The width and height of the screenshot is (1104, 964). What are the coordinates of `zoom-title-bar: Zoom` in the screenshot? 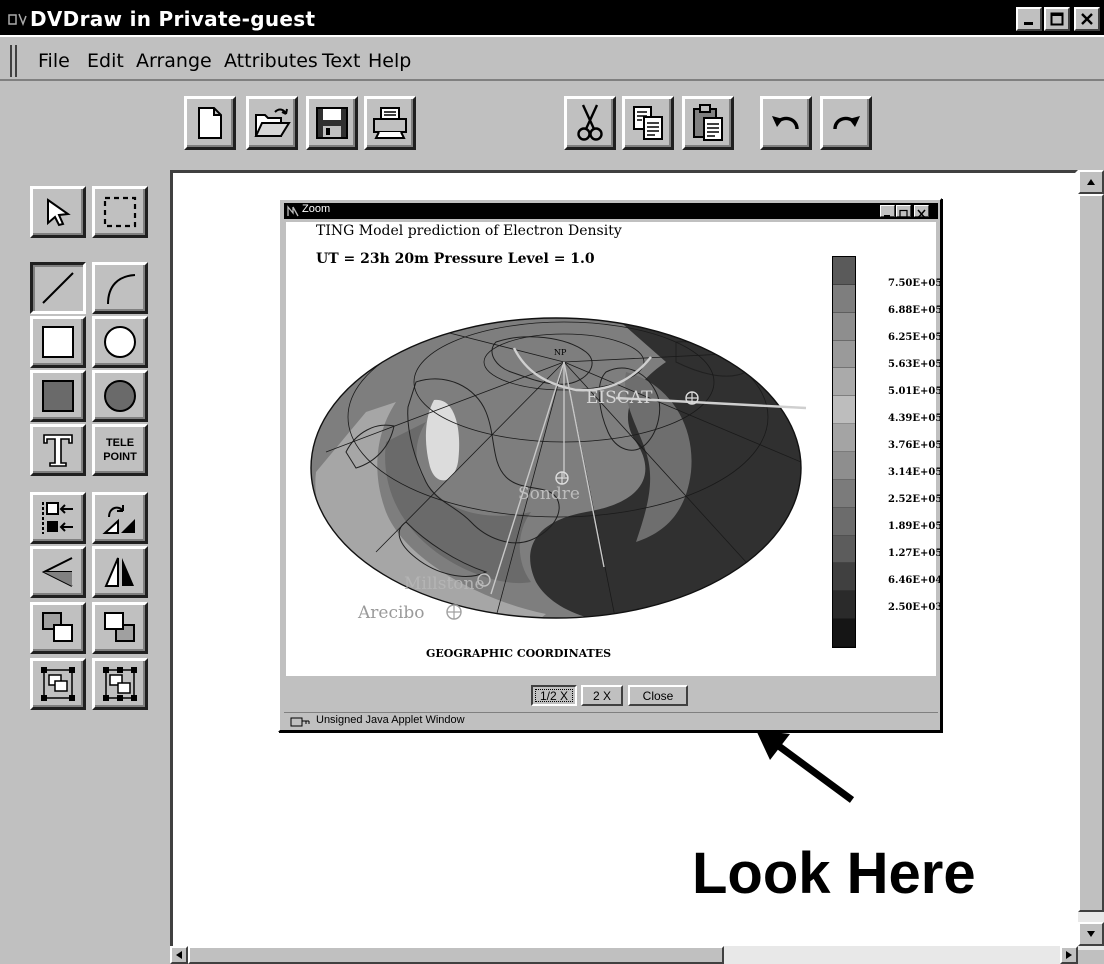 It's located at (611, 211).